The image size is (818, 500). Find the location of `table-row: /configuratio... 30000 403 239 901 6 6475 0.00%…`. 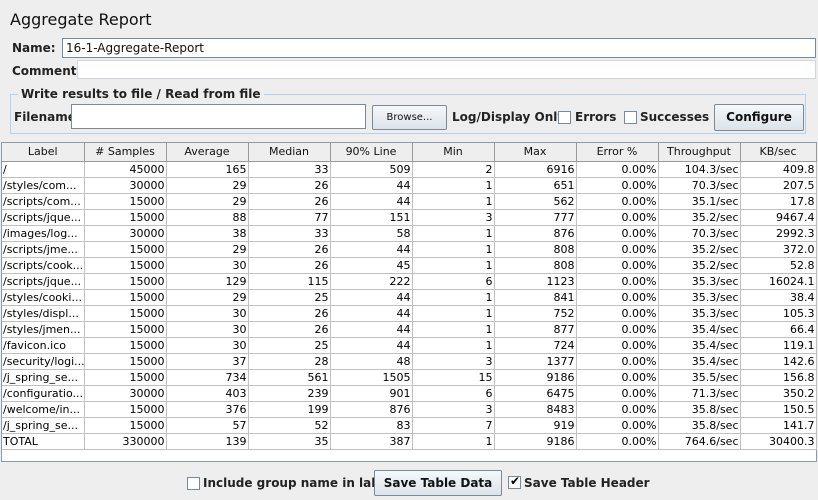

table-row: /configuratio... 30000 403 239 901 6 6475 0.00%… is located at coordinates (409, 393).